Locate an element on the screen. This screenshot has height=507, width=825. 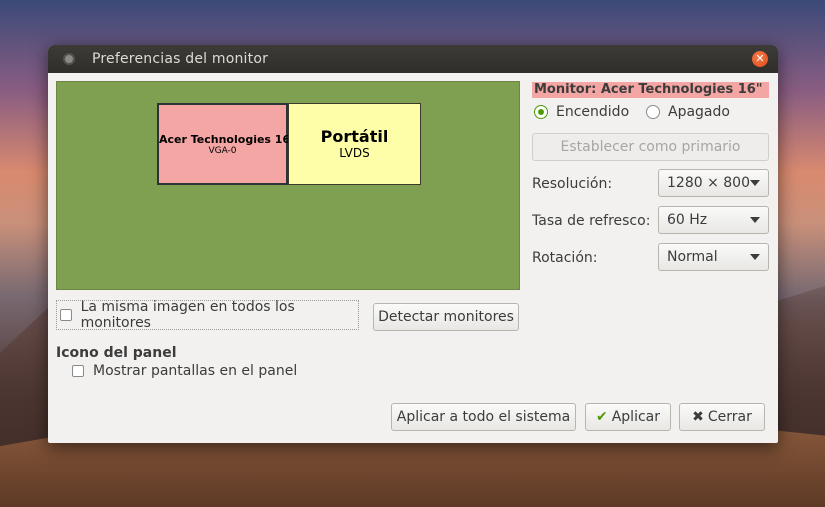
apply-label: Aplicar is located at coordinates (635, 417).